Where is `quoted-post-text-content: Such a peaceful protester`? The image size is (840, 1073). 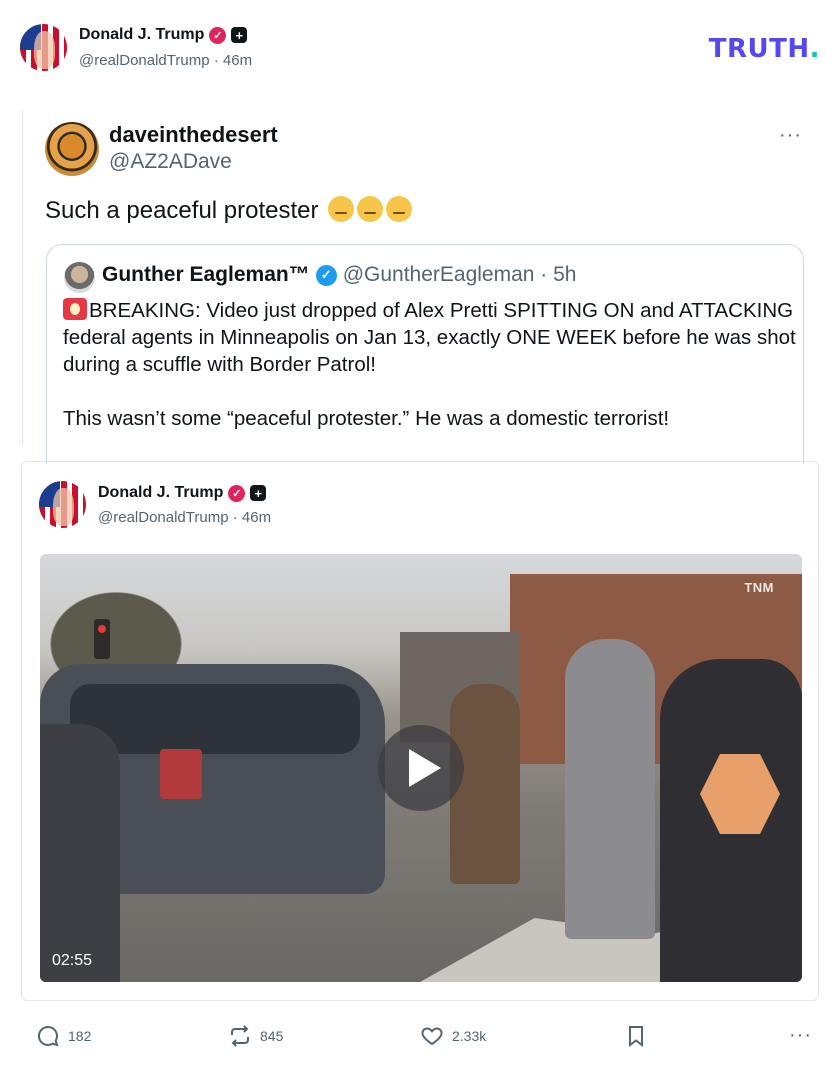
quoted-post-text-content: Such a peaceful protester is located at coordinates (182, 210).